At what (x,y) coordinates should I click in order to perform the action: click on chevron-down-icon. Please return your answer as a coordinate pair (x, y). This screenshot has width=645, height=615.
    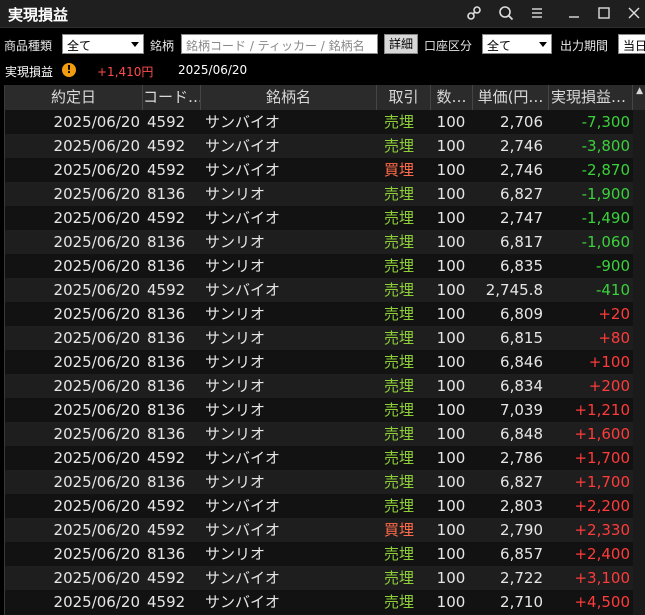
    Looking at the image, I should click on (135, 44).